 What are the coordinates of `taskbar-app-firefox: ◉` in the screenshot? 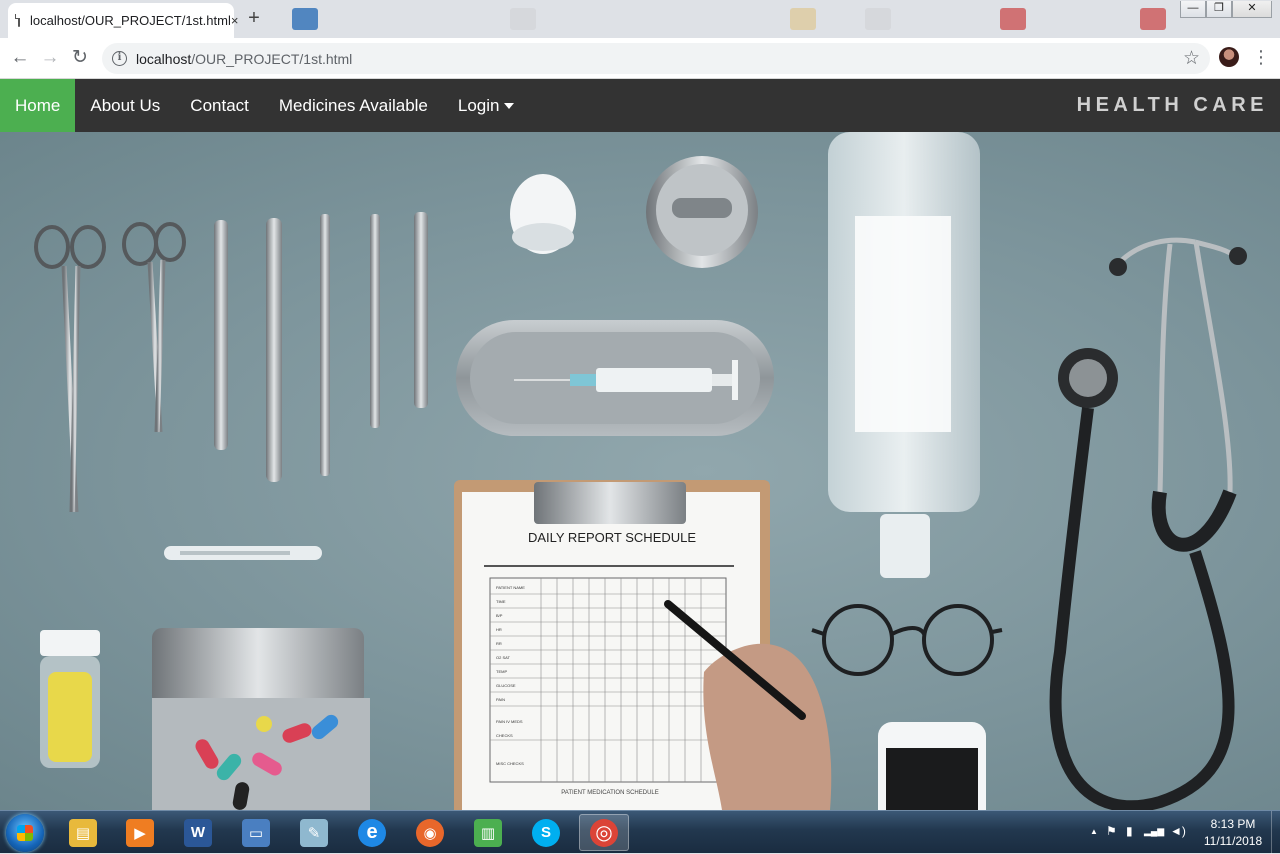 It's located at (430, 832).